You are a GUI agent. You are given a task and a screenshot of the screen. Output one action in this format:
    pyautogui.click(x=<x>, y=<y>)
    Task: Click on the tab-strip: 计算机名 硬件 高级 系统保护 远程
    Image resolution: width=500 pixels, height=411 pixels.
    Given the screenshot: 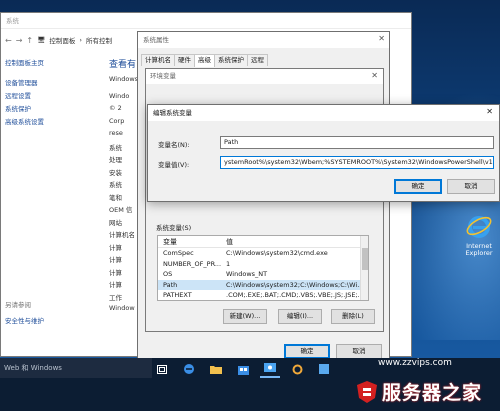 What is the action you would take?
    pyautogui.click(x=204, y=60)
    